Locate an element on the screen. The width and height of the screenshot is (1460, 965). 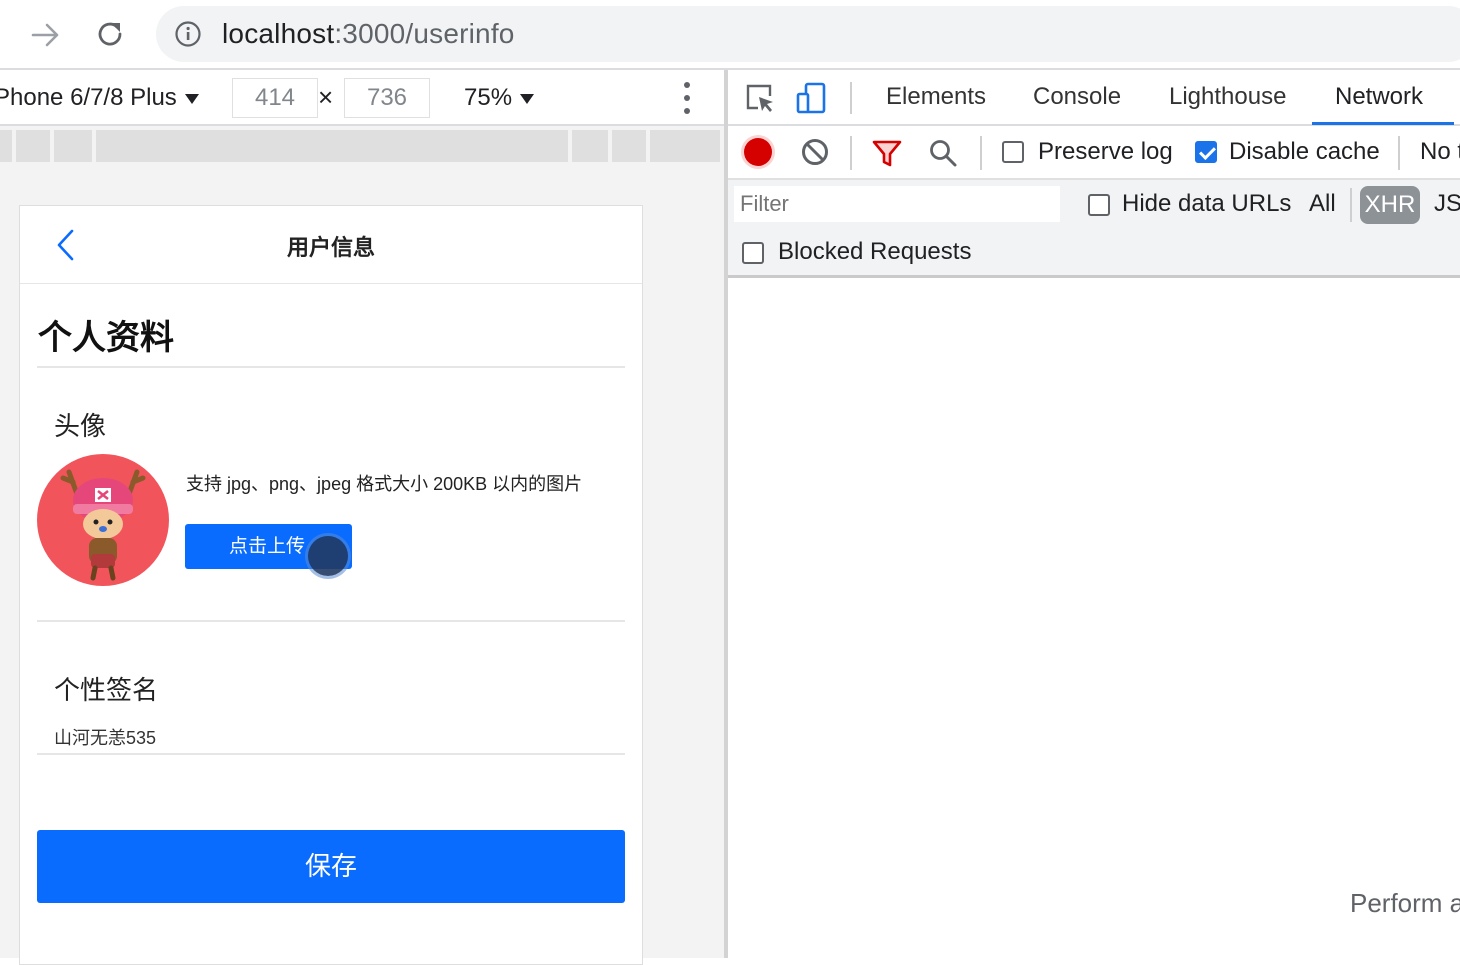
disable-cache-checkbox is located at coordinates (1206, 152).